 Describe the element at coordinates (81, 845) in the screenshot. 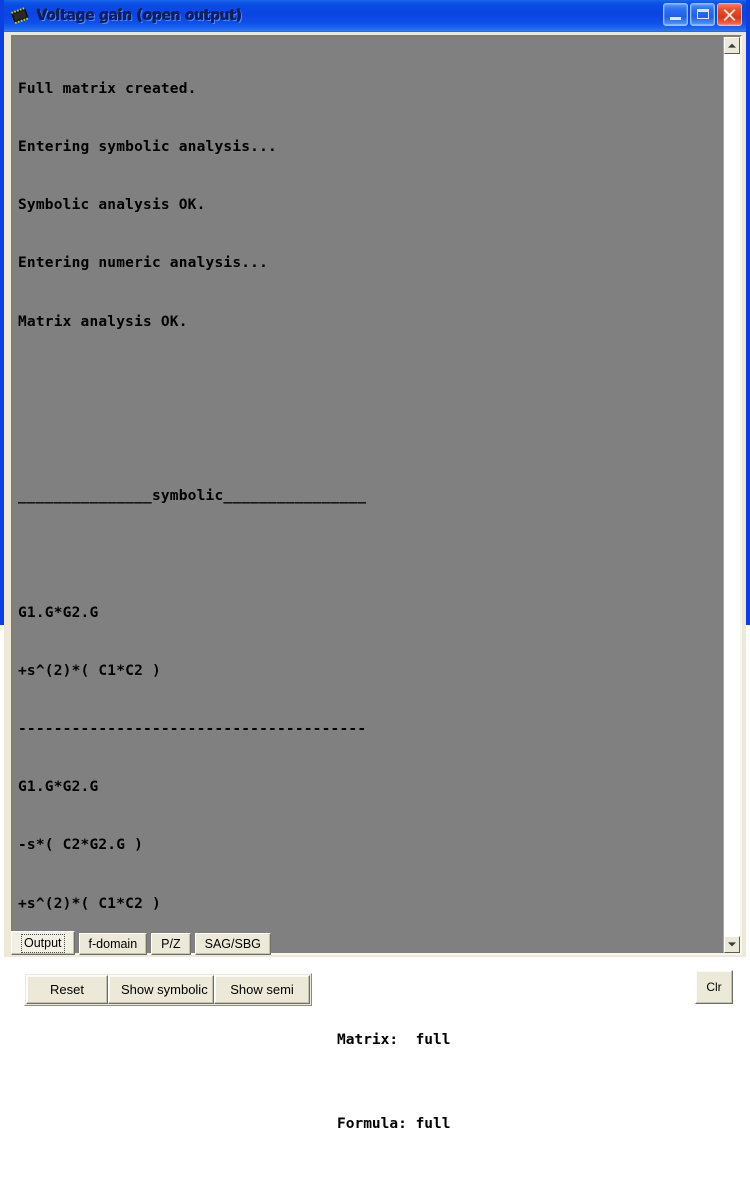

I see `output-denominator-line: -s*( C2*G2.G )` at that location.